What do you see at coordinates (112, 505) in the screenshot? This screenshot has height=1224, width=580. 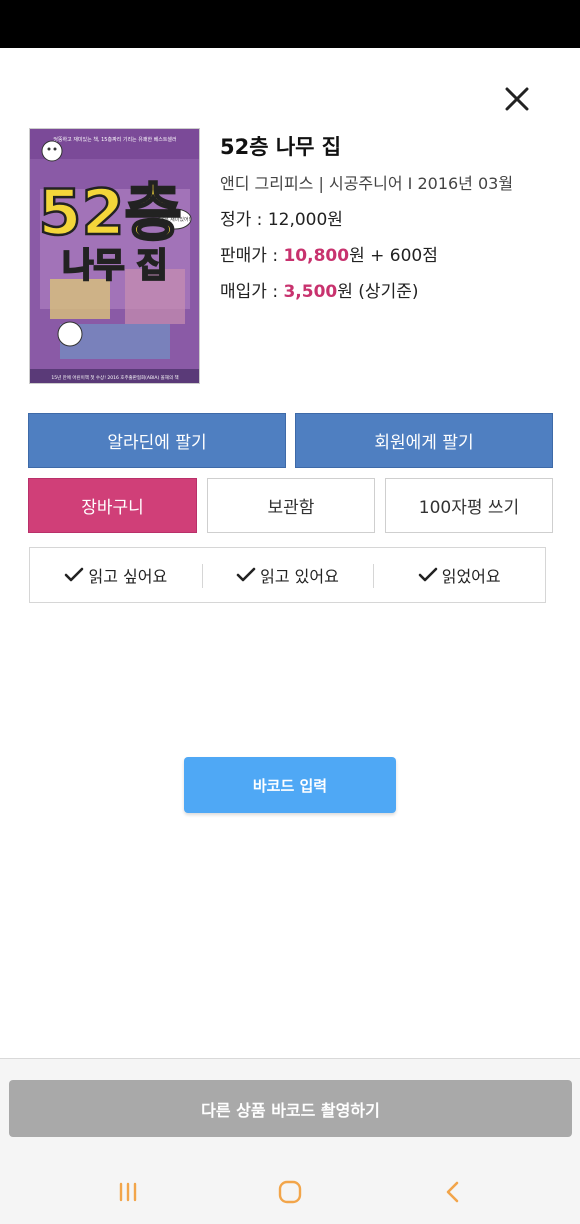 I see `cart-button: 장바구니` at bounding box center [112, 505].